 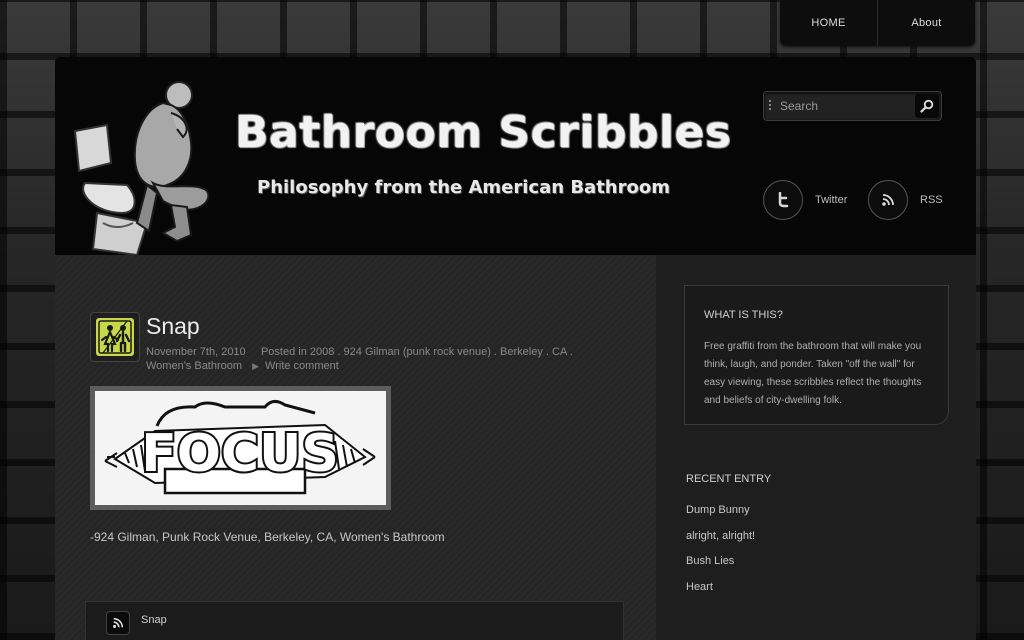 I want to click on search-input, so click(x=845, y=106).